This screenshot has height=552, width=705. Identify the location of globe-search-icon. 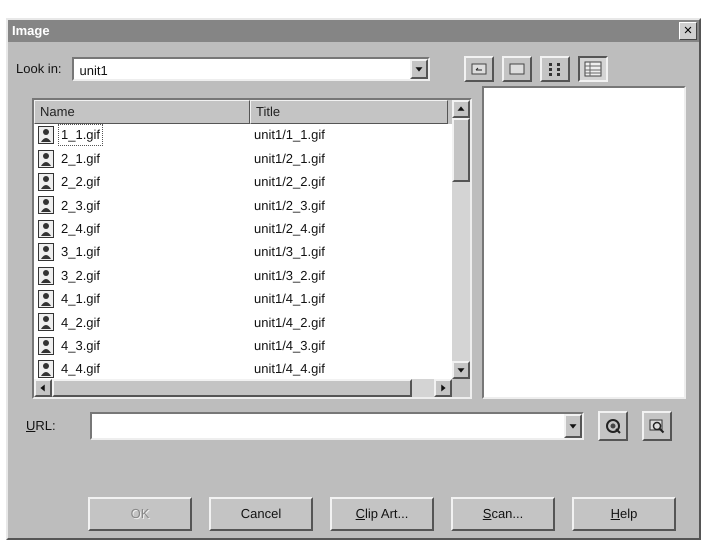
(613, 426).